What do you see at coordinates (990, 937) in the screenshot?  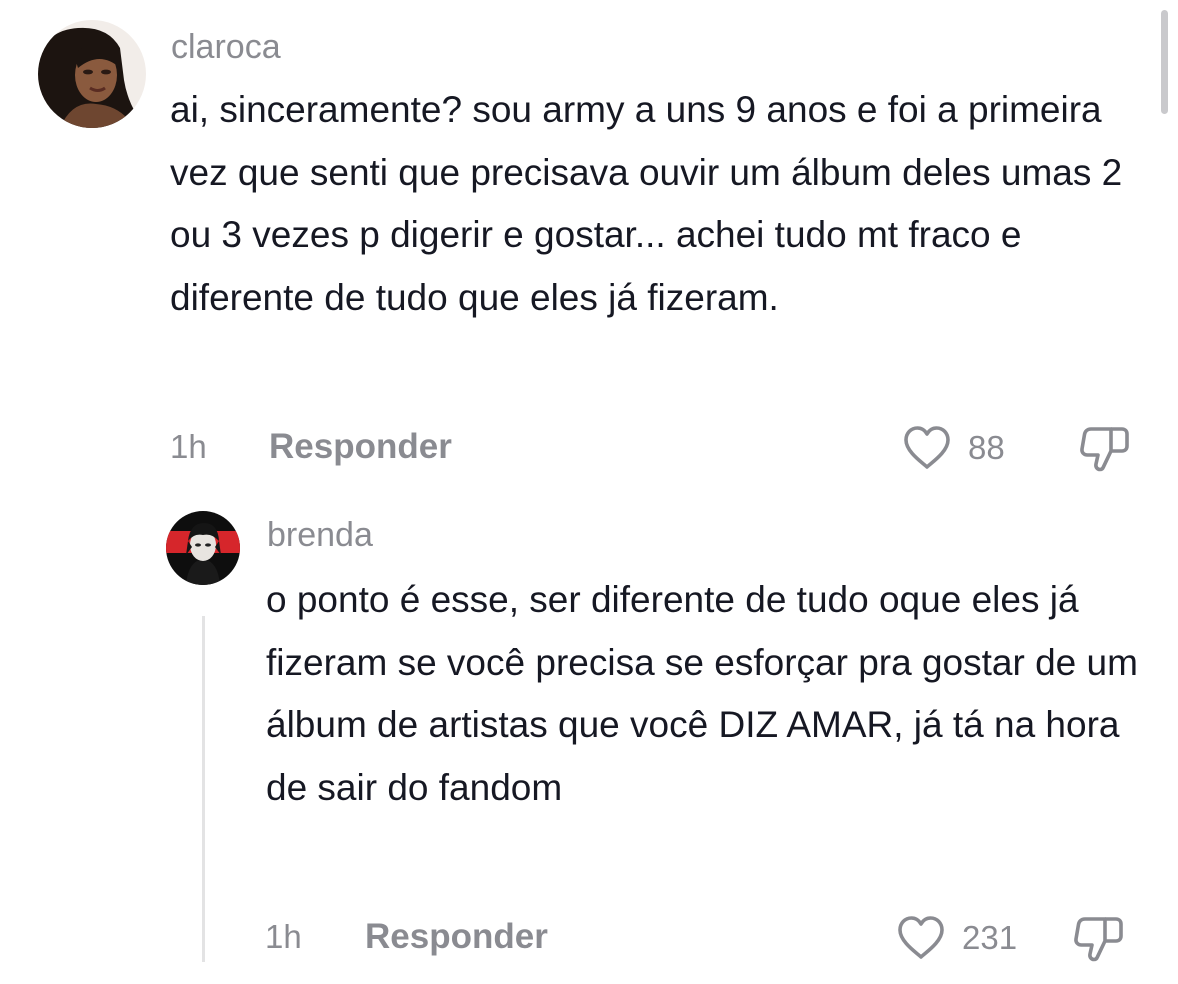 I see `like-count: 231` at bounding box center [990, 937].